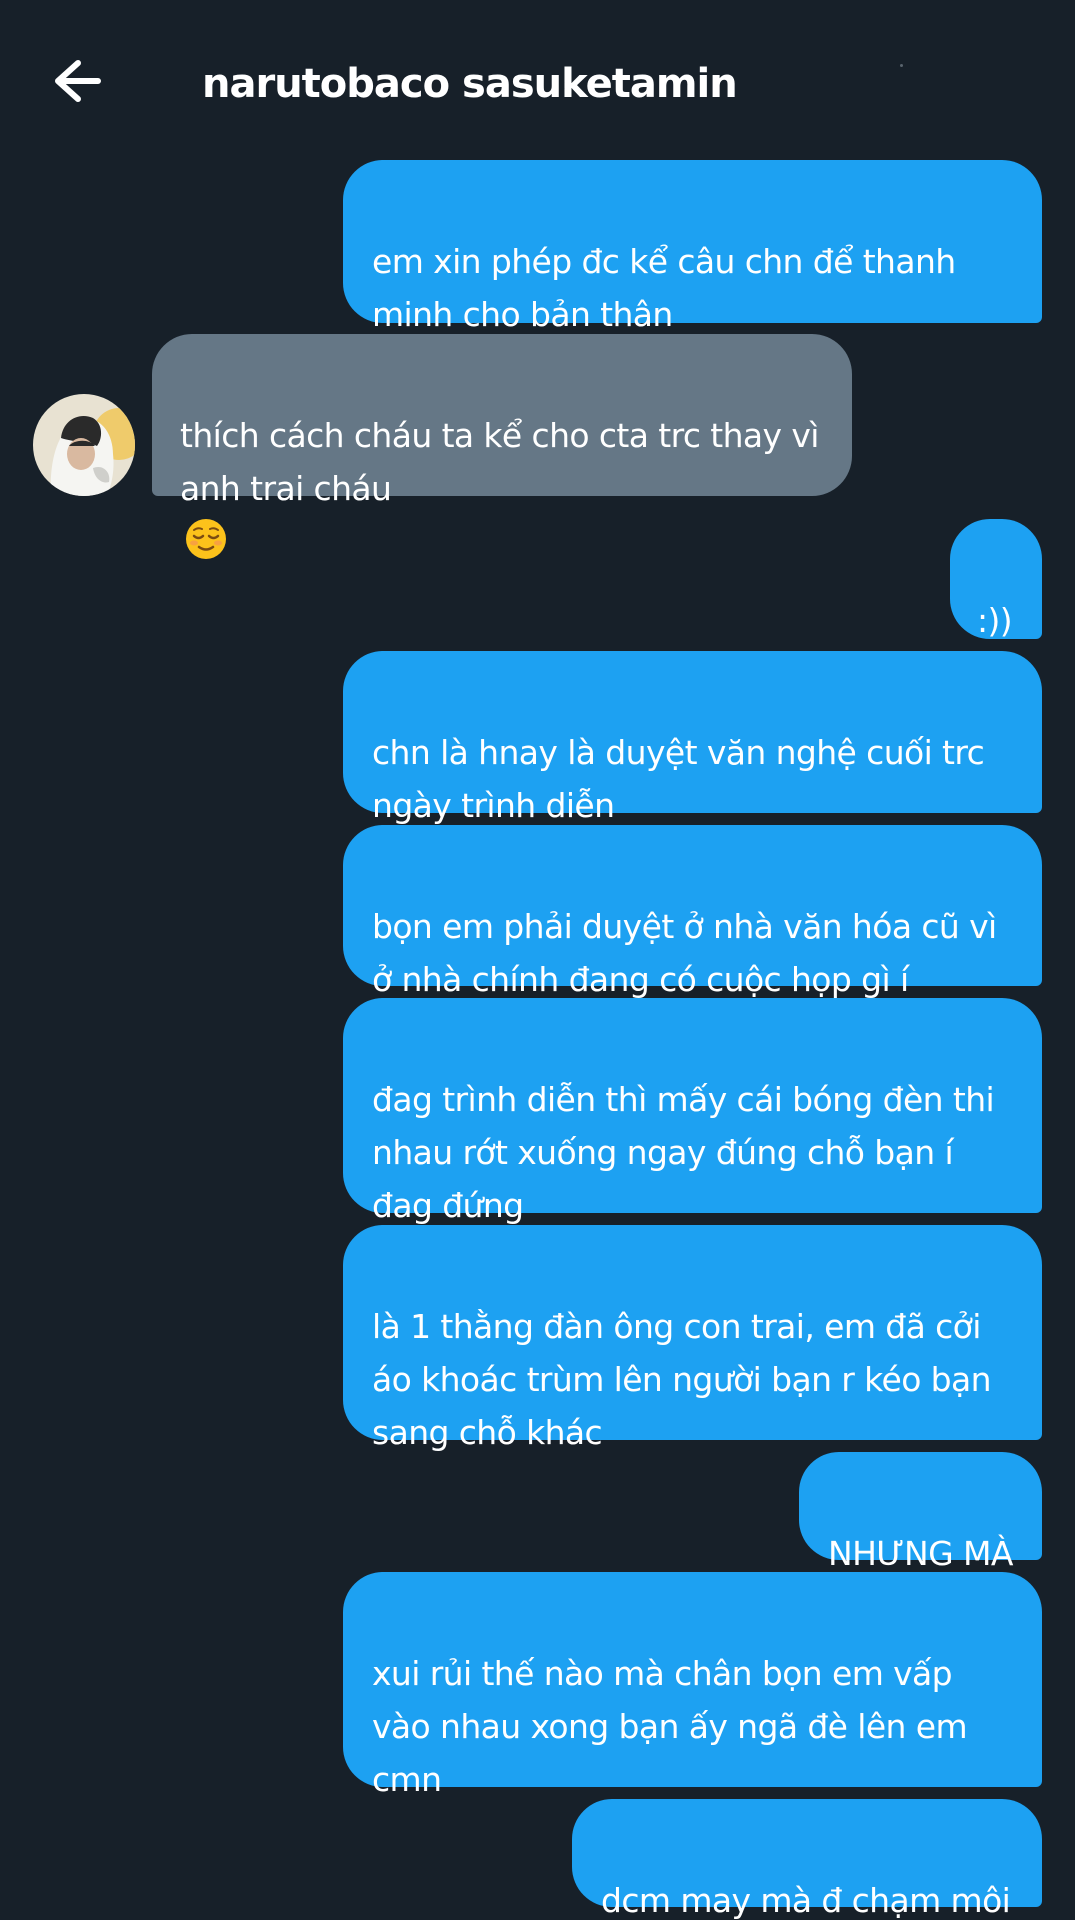  What do you see at coordinates (807, 1859) in the screenshot?
I see `sent-message-bubble: dcm may mà đ chạm môi` at bounding box center [807, 1859].